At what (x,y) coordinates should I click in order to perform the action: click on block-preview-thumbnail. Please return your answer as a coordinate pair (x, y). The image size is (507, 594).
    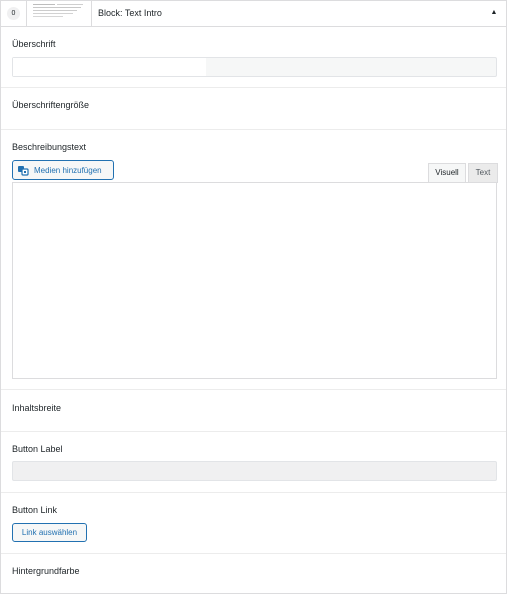
    Looking at the image, I should click on (59, 13).